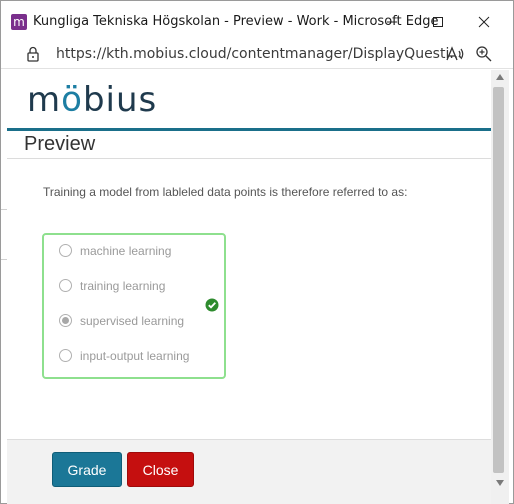 This screenshot has width=514, height=504. I want to click on maximize-icon, so click(438, 22).